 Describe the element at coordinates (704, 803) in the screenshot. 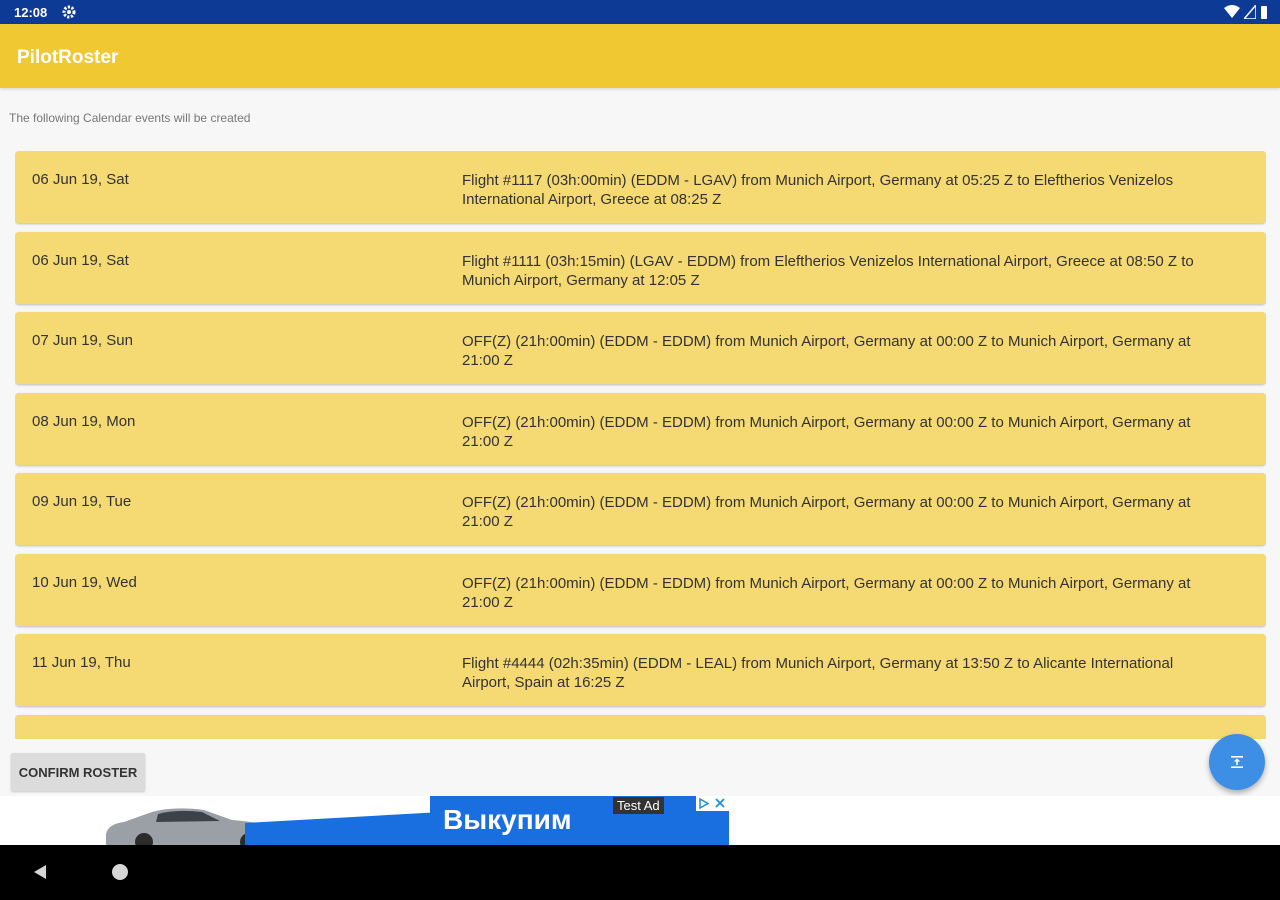

I see `adchoices-icon` at that location.